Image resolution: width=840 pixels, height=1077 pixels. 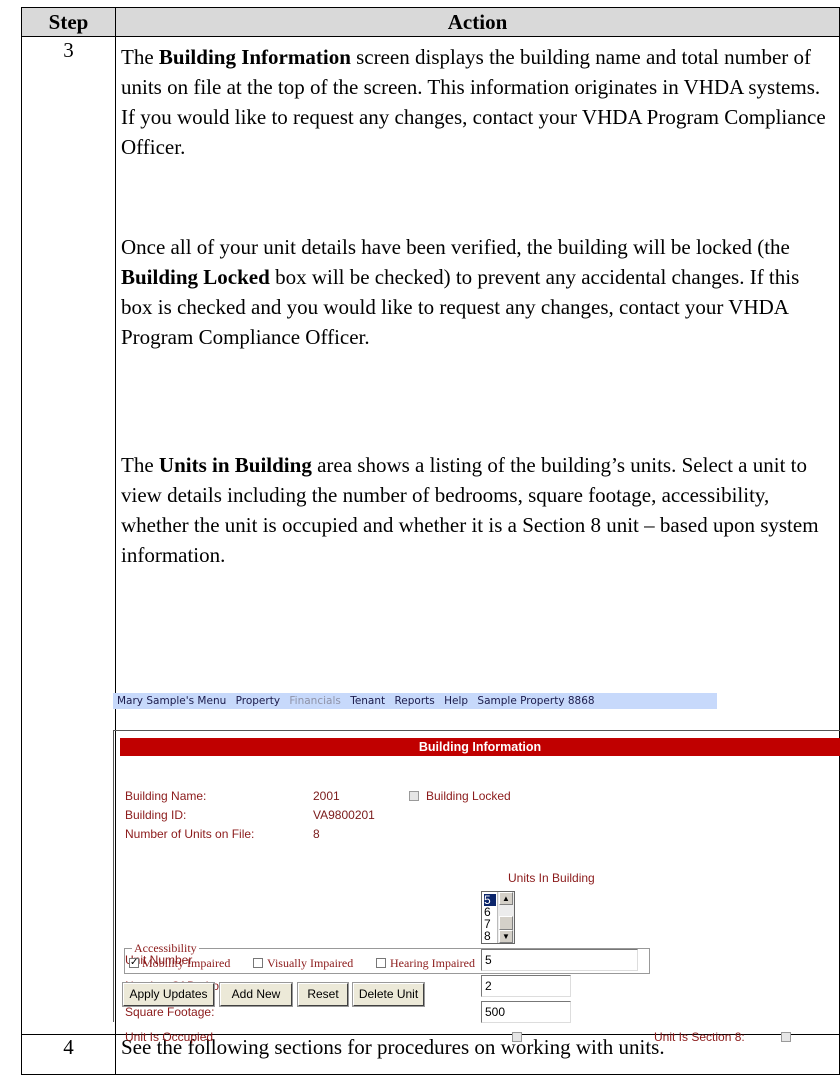 What do you see at coordinates (258, 963) in the screenshot?
I see `visually-impaired-checkbox` at bounding box center [258, 963].